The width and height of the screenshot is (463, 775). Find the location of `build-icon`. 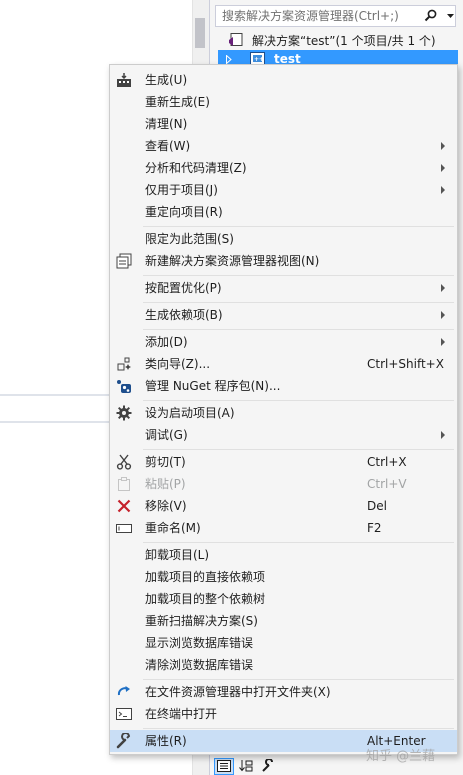

build-icon is located at coordinates (124, 80).